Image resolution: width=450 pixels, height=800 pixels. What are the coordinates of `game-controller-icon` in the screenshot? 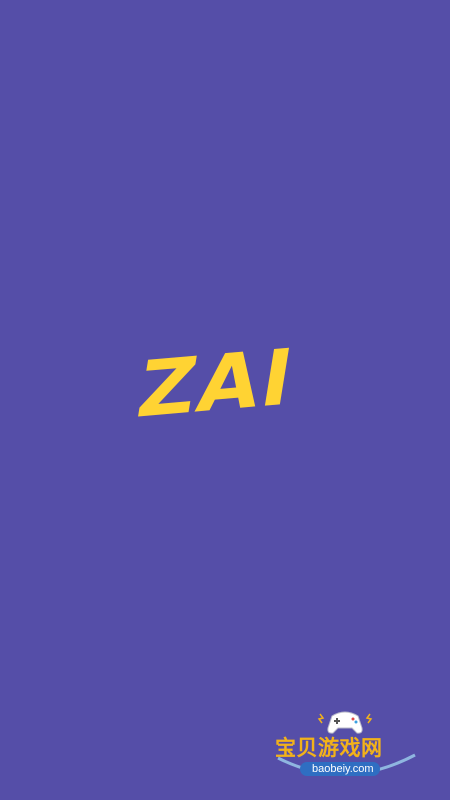 It's located at (345, 722).